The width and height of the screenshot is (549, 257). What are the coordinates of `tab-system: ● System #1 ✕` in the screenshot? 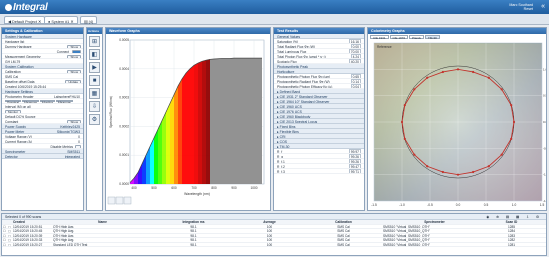 It's located at (61, 20).